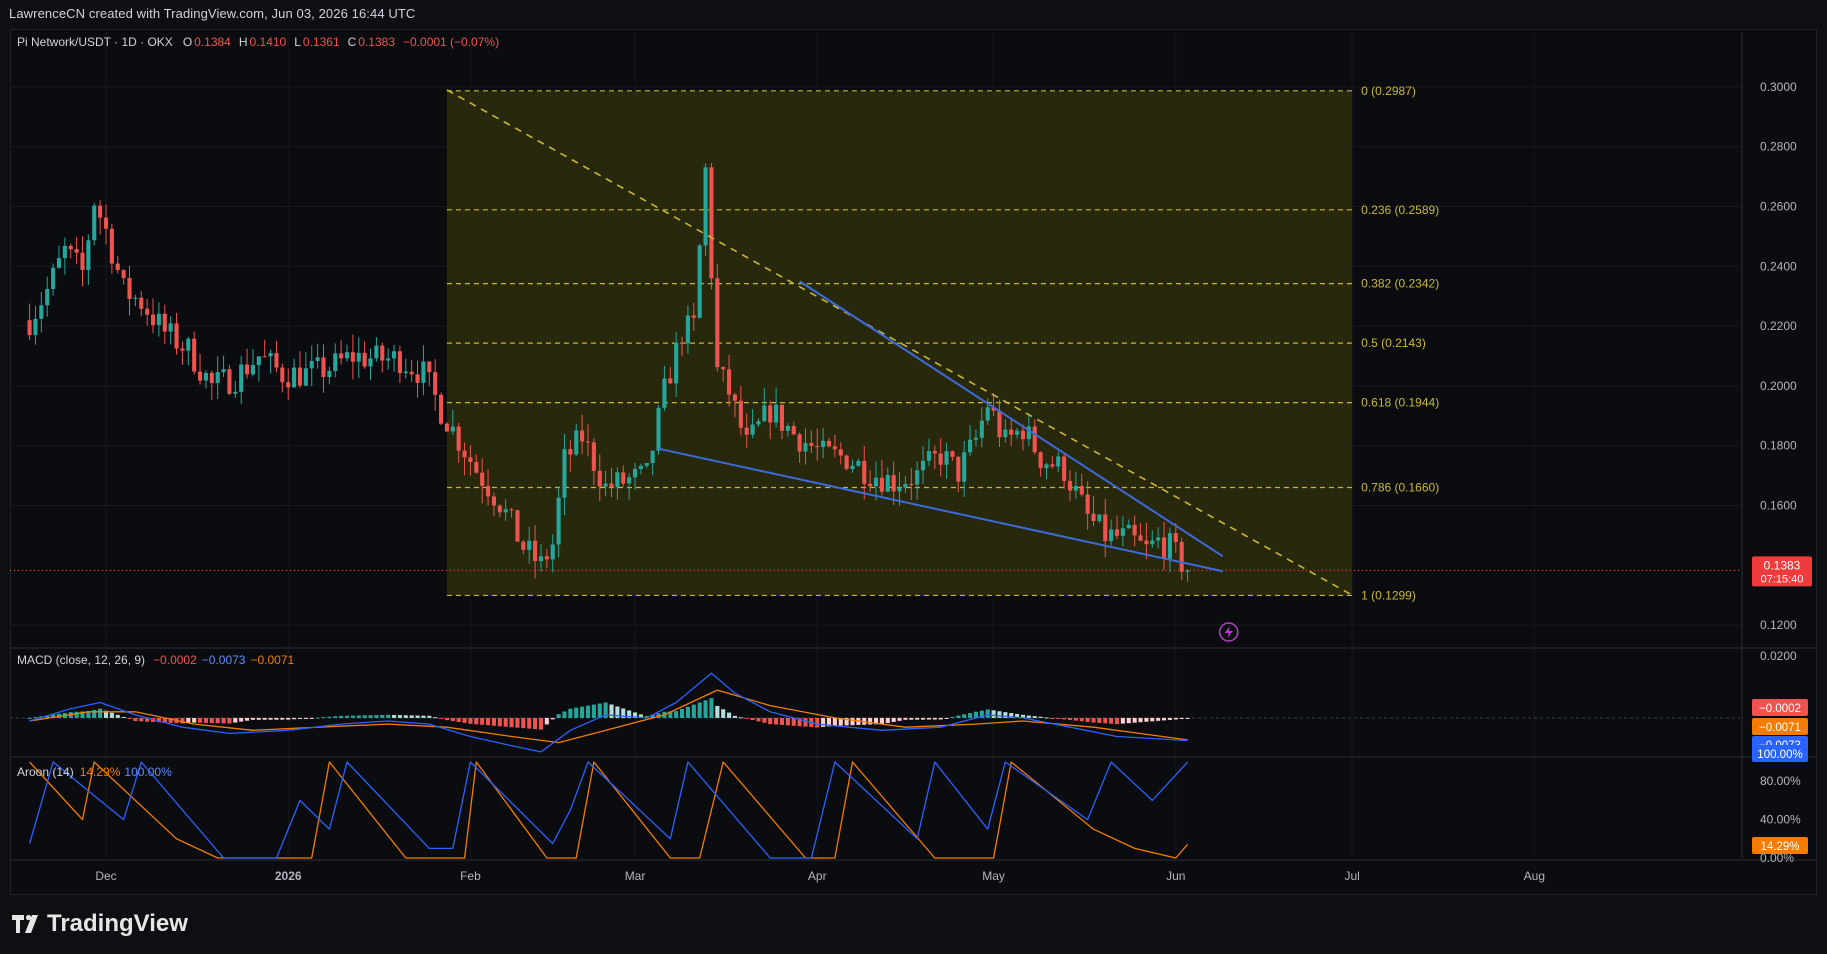  What do you see at coordinates (1778, 147) in the screenshot?
I see `price-axis-tick: 0.2800` at bounding box center [1778, 147].